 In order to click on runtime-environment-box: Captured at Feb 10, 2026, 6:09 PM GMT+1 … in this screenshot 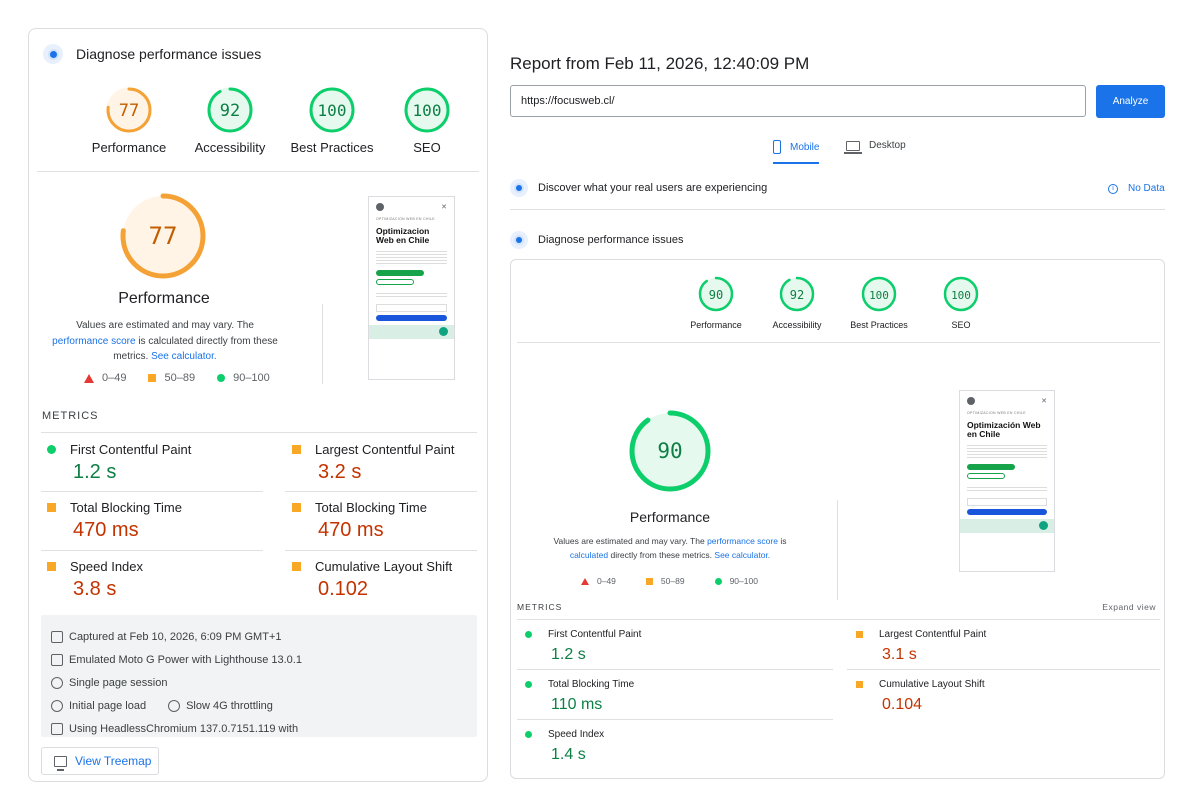, I will do `click(259, 676)`.